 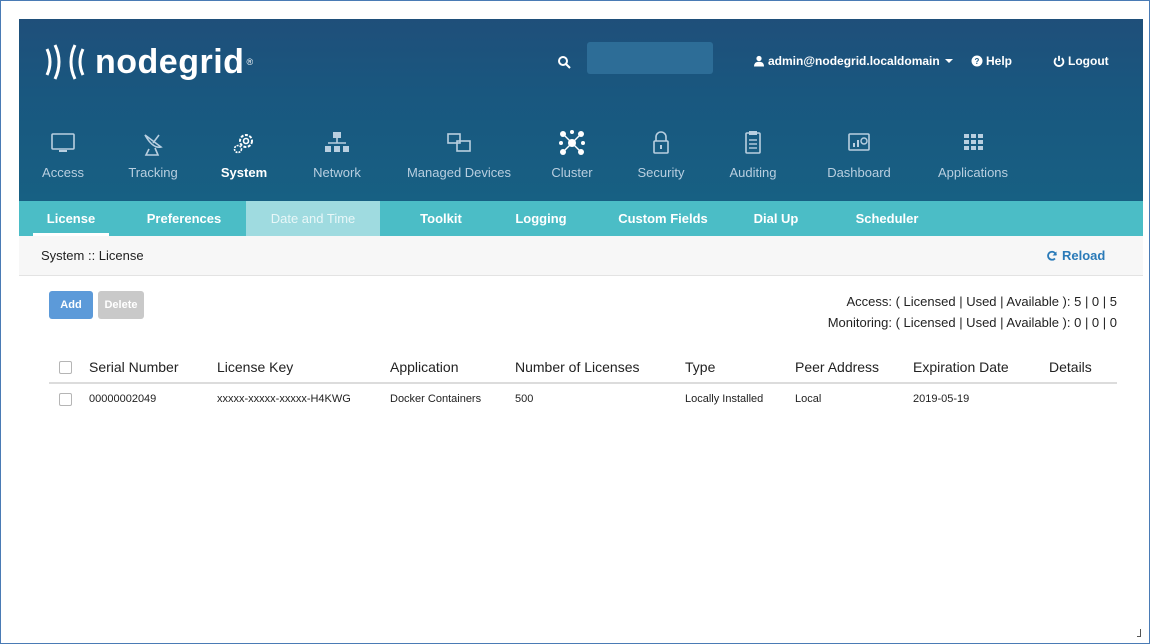 I want to click on window-resize-corner, so click(x=1139, y=633).